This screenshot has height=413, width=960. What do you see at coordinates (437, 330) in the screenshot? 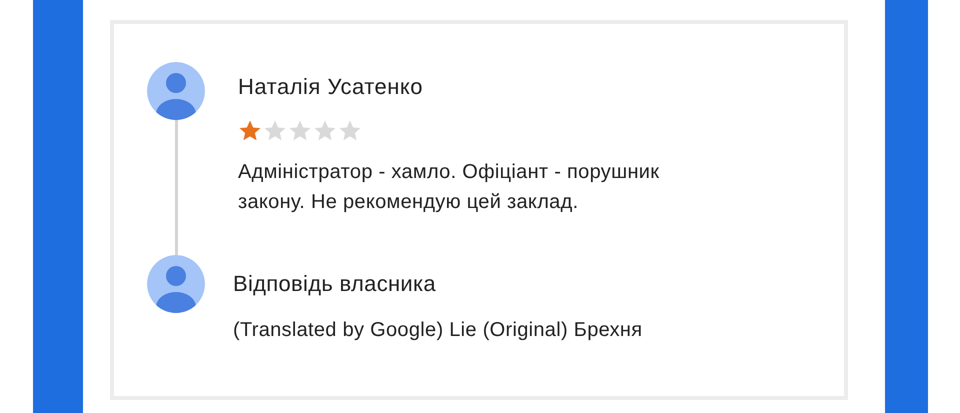
I see `response-text: (Translated by Google) Lie (Original) Брехня` at bounding box center [437, 330].